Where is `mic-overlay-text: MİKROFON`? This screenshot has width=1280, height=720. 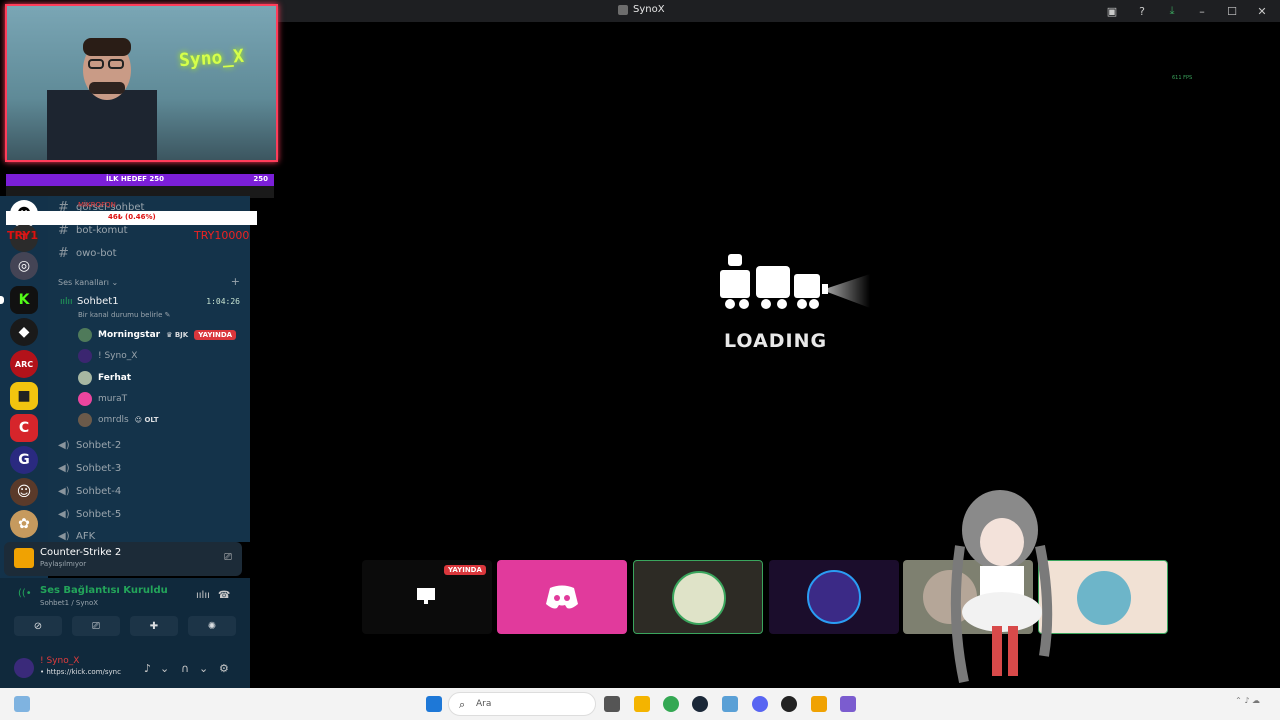 mic-overlay-text: MİKROFON is located at coordinates (97, 205).